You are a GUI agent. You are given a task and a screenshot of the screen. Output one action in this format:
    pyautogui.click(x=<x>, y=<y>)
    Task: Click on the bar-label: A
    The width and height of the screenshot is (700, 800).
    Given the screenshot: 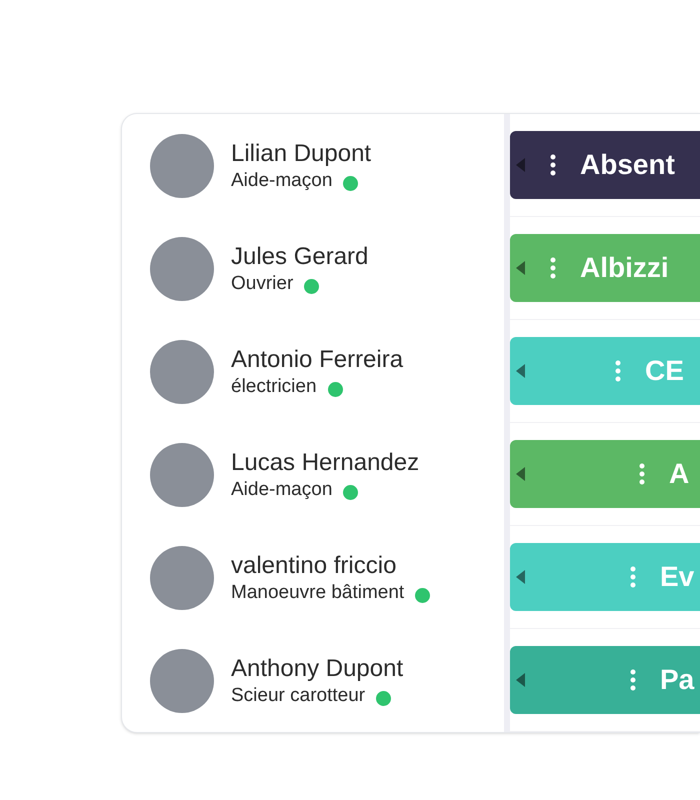 What is the action you would take?
    pyautogui.click(x=679, y=474)
    